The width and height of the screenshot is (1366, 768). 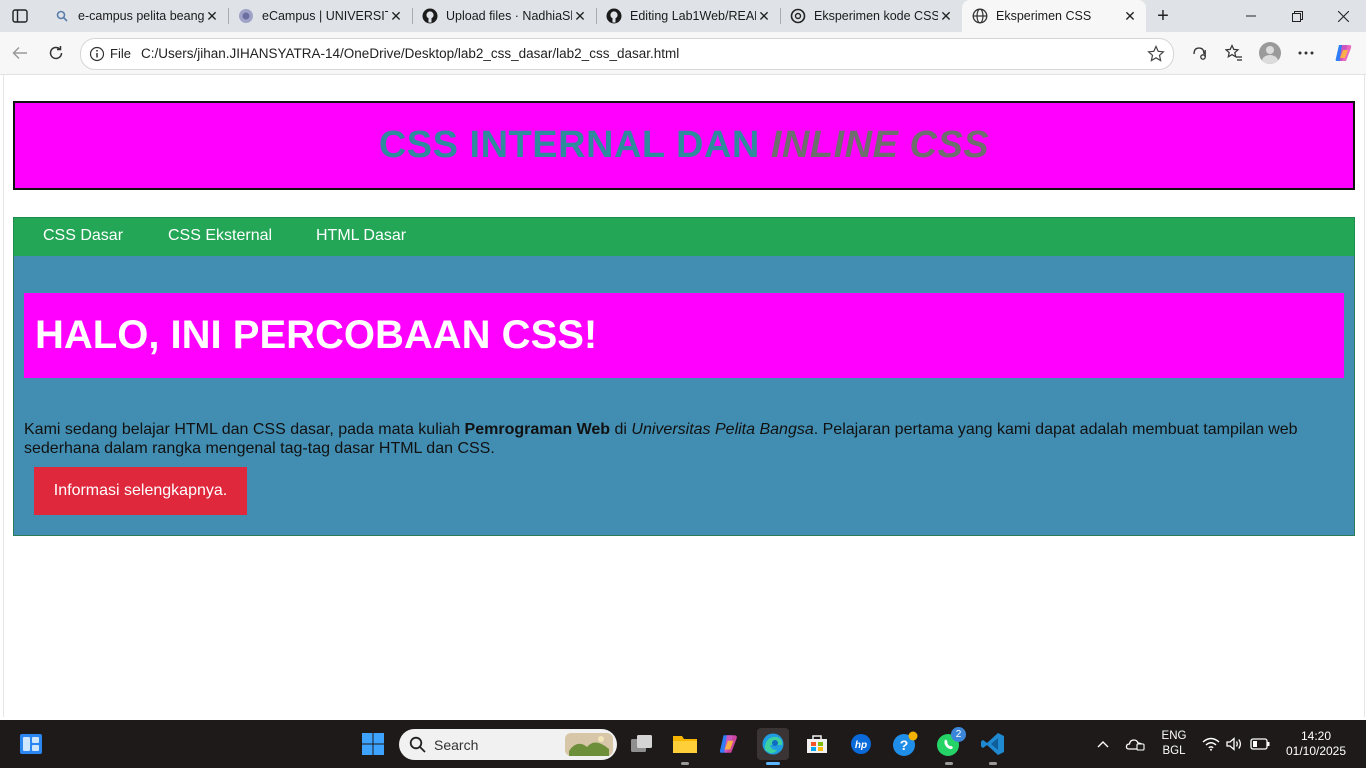 I want to click on hero-title: HALO, INI PERCOBAAN CSS!, so click(x=316, y=335).